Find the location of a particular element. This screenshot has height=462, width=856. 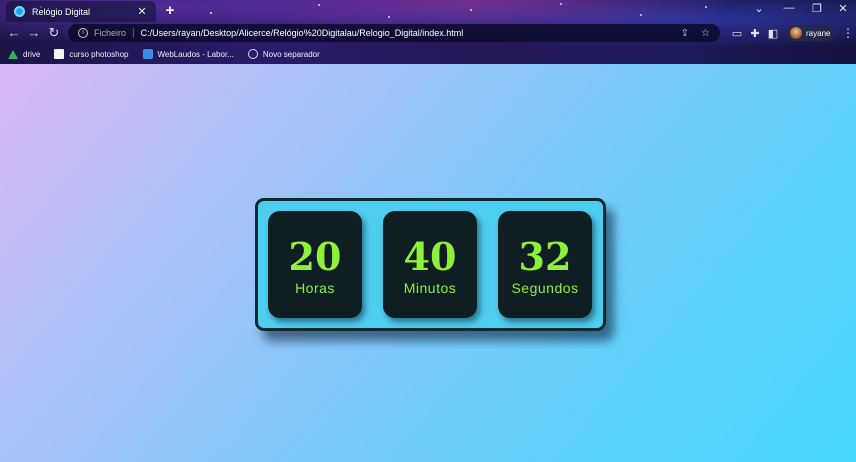

bookmark-label: drive is located at coordinates (32, 54).